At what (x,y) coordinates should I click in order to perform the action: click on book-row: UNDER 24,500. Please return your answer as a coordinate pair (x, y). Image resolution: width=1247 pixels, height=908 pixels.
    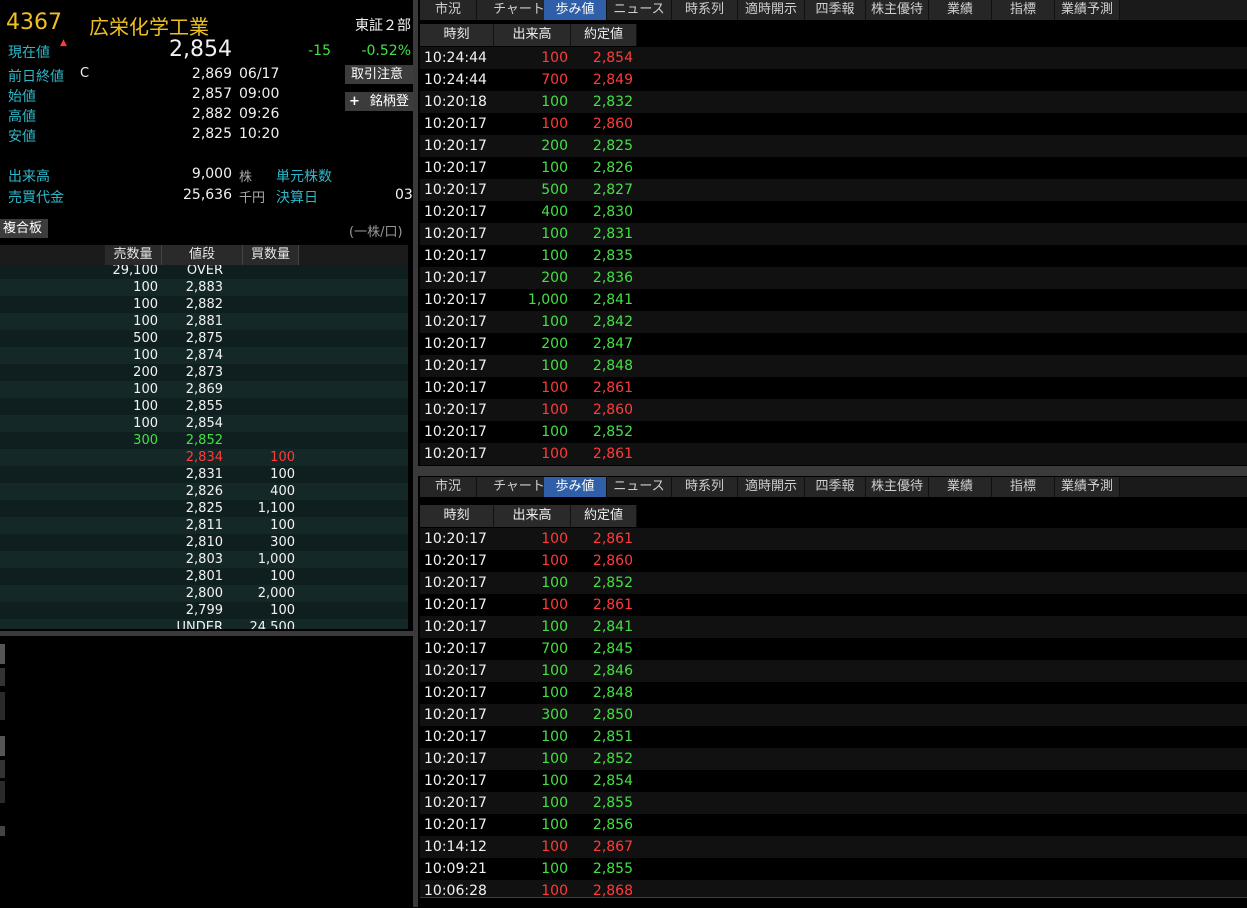
    Looking at the image, I should click on (204, 624).